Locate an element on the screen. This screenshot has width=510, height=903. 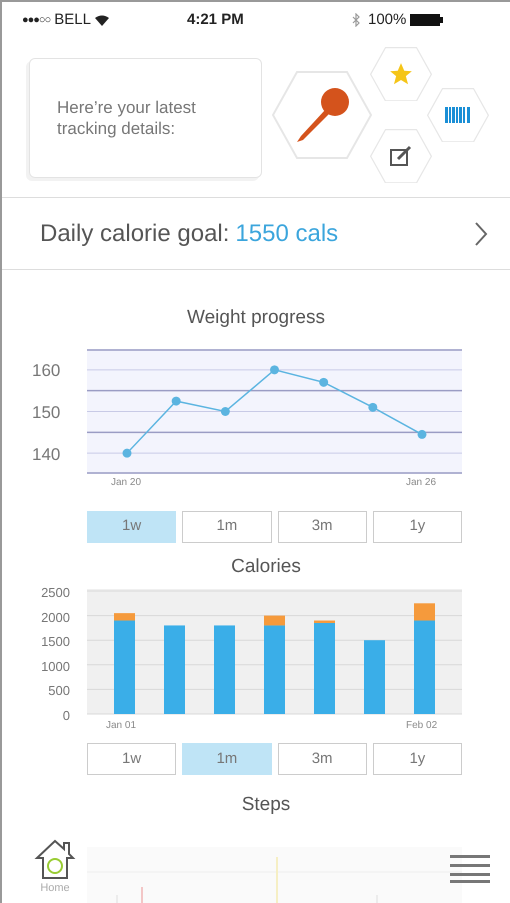
clock: 4:21 PM is located at coordinates (216, 20).